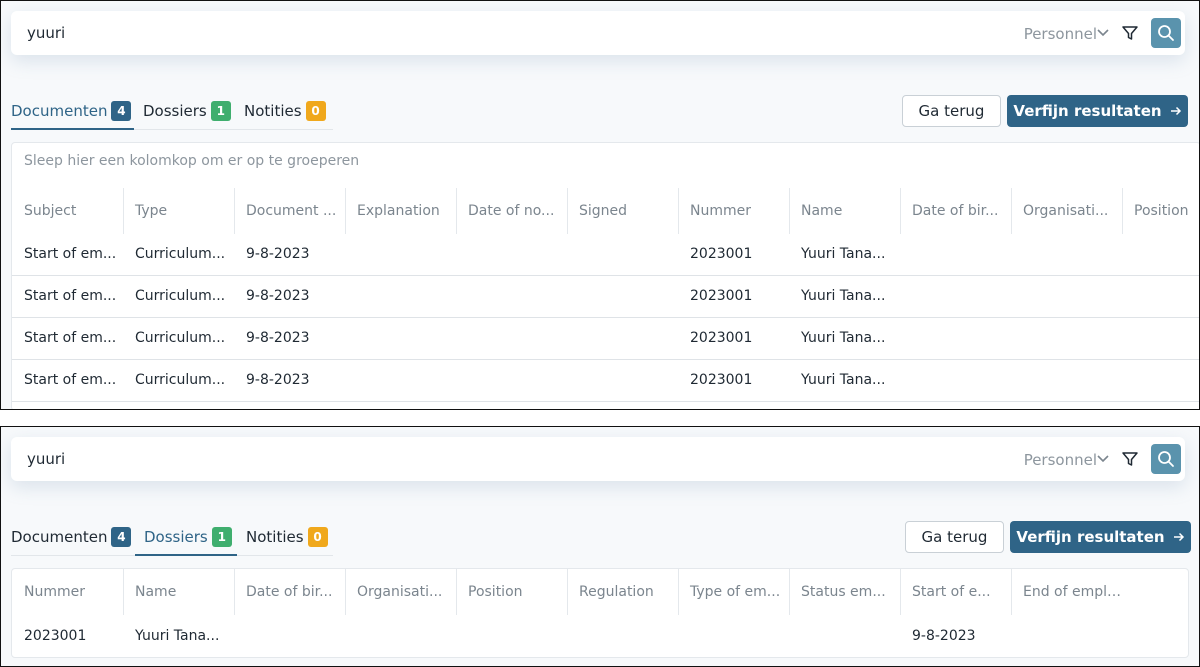  What do you see at coordinates (1066, 592) in the screenshot?
I see `column-header: End of employment` at bounding box center [1066, 592].